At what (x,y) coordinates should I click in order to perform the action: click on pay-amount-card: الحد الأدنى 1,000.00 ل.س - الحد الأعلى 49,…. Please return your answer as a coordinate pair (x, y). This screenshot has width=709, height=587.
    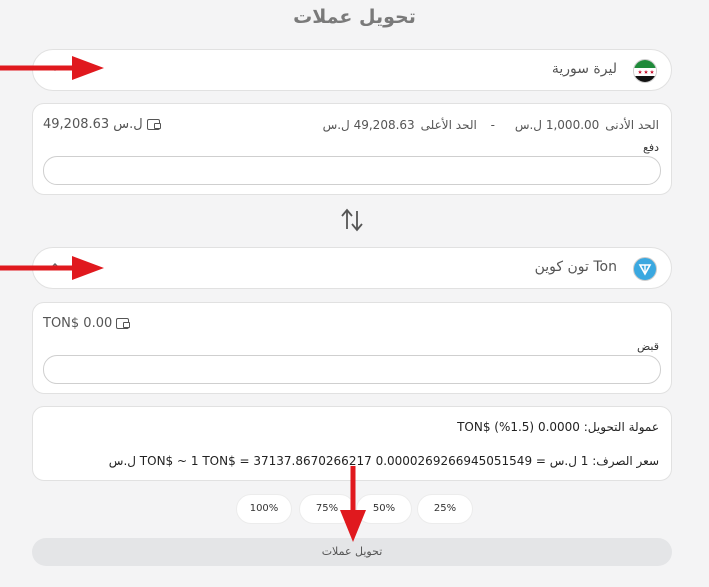
    Looking at the image, I should click on (352, 149).